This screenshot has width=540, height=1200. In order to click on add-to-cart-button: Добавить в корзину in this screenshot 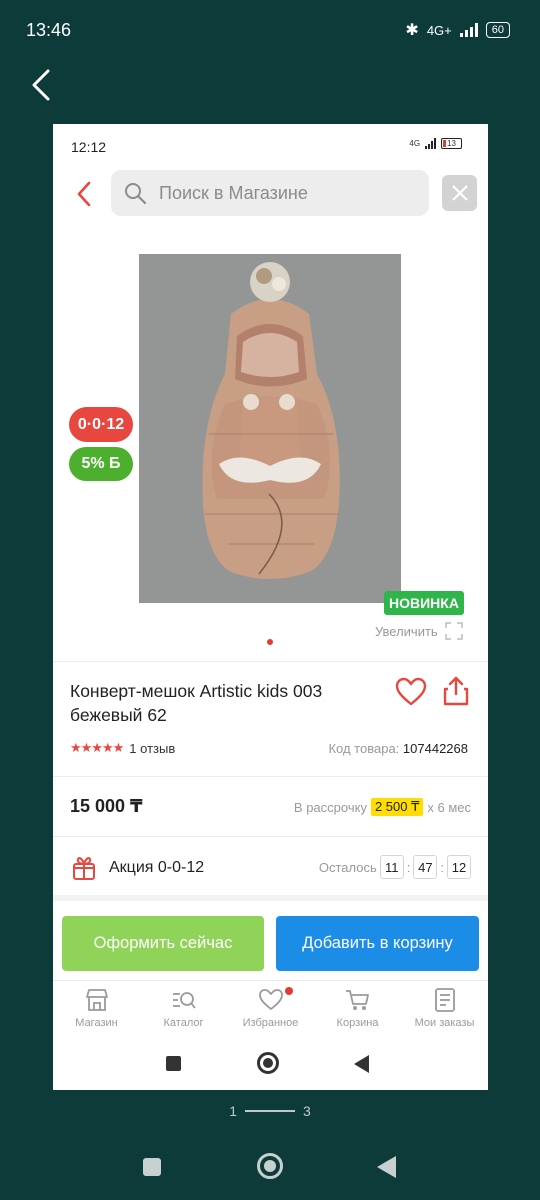, I will do `click(377, 943)`.